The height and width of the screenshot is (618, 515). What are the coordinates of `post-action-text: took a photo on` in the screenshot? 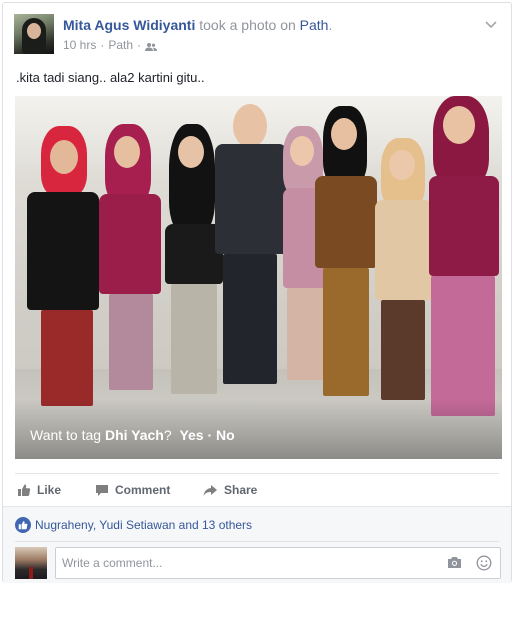 It's located at (247, 25).